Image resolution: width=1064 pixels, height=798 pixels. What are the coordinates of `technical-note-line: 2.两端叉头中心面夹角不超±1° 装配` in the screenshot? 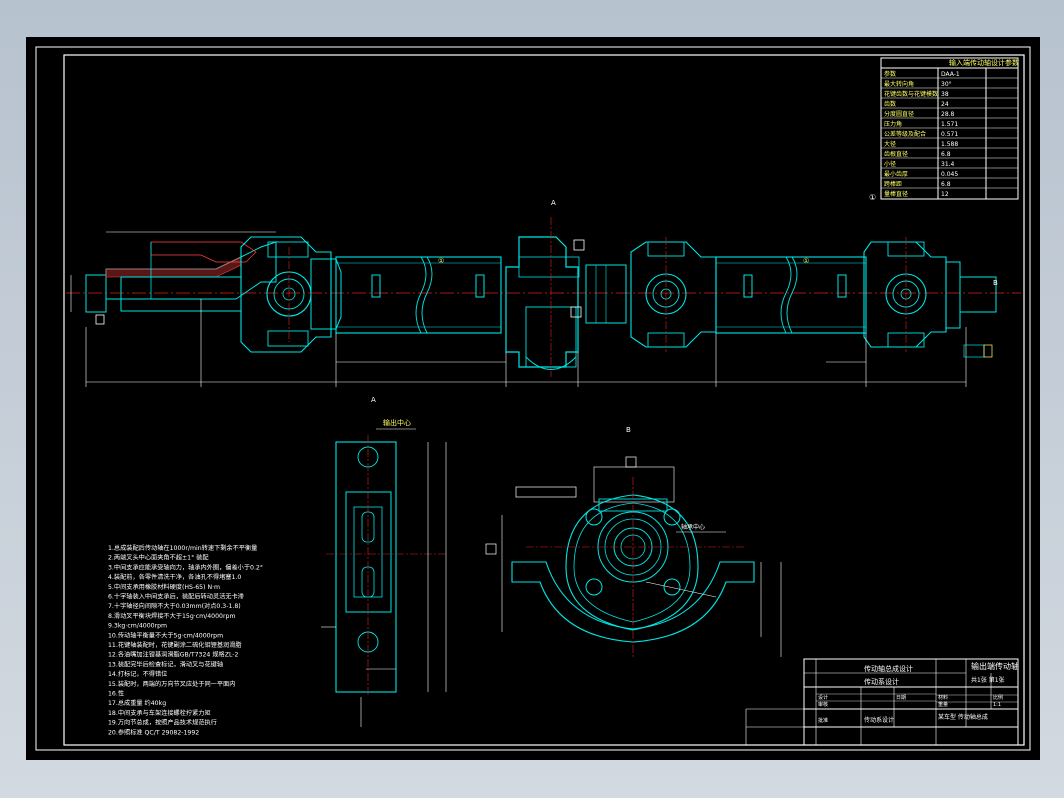 It's located at (158, 558).